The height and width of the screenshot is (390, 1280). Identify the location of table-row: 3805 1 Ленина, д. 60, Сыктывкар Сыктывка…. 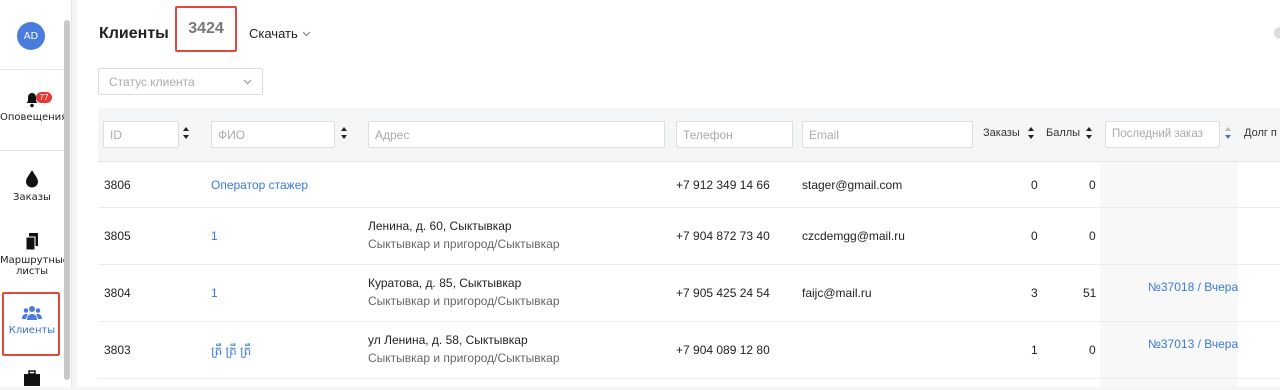
(689, 236).